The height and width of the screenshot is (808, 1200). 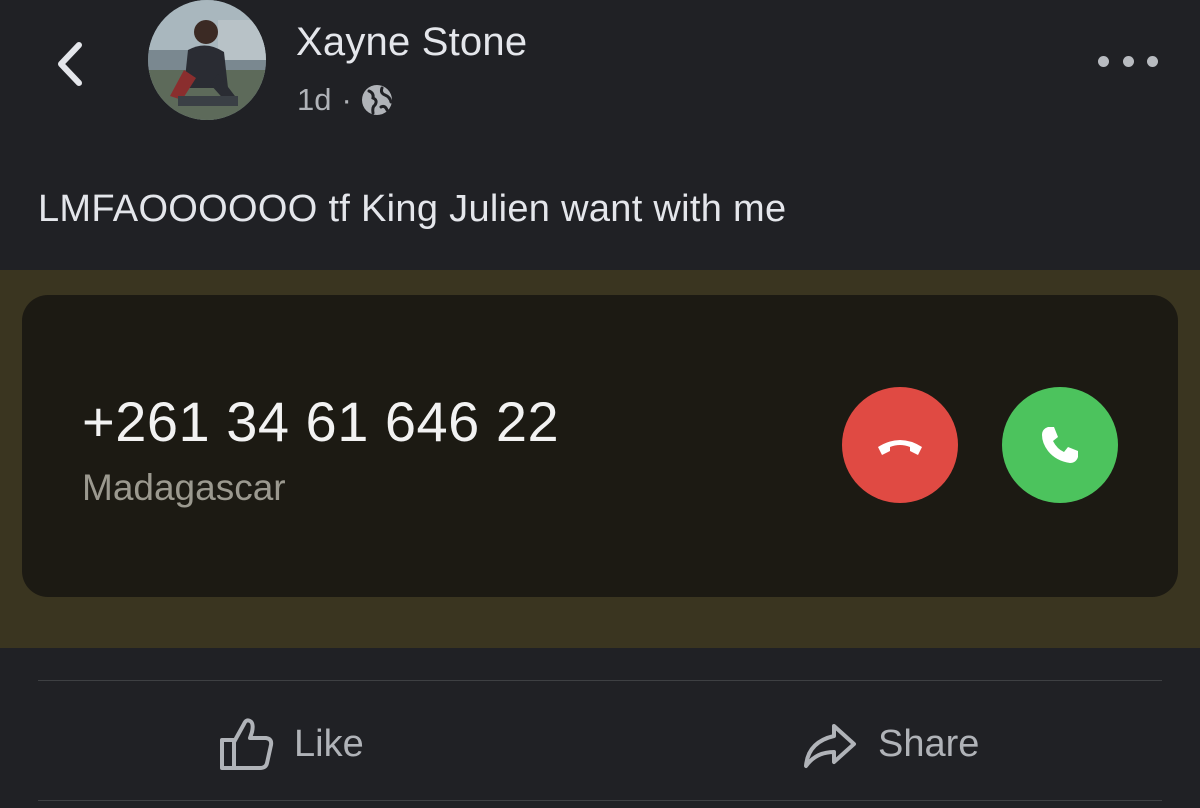 I want to click on like-button: Like, so click(x=290, y=744).